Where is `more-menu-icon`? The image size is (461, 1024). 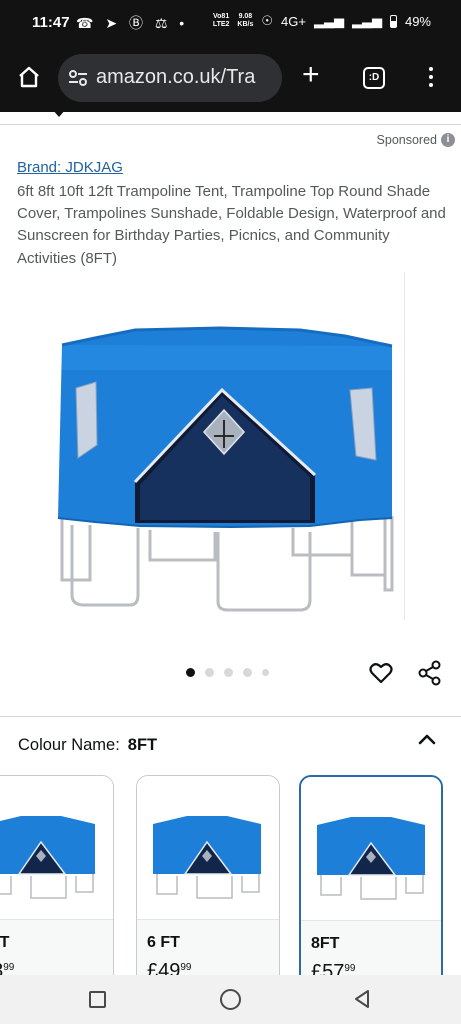
more-menu-icon is located at coordinates (431, 78).